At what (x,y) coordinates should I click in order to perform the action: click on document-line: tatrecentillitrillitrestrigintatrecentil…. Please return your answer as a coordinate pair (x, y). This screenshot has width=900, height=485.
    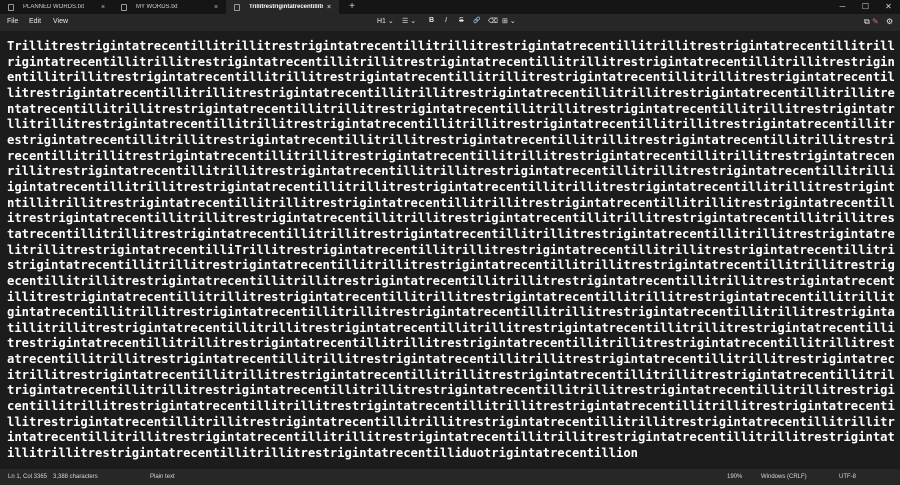
    Looking at the image, I should click on (451, 233).